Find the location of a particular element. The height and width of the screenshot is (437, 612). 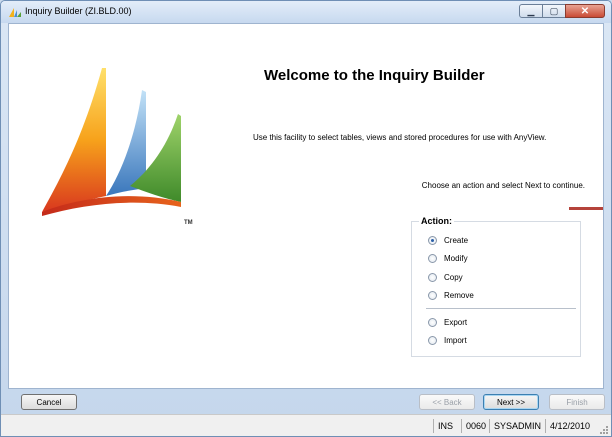

radio-export: Export is located at coordinates (447, 322).